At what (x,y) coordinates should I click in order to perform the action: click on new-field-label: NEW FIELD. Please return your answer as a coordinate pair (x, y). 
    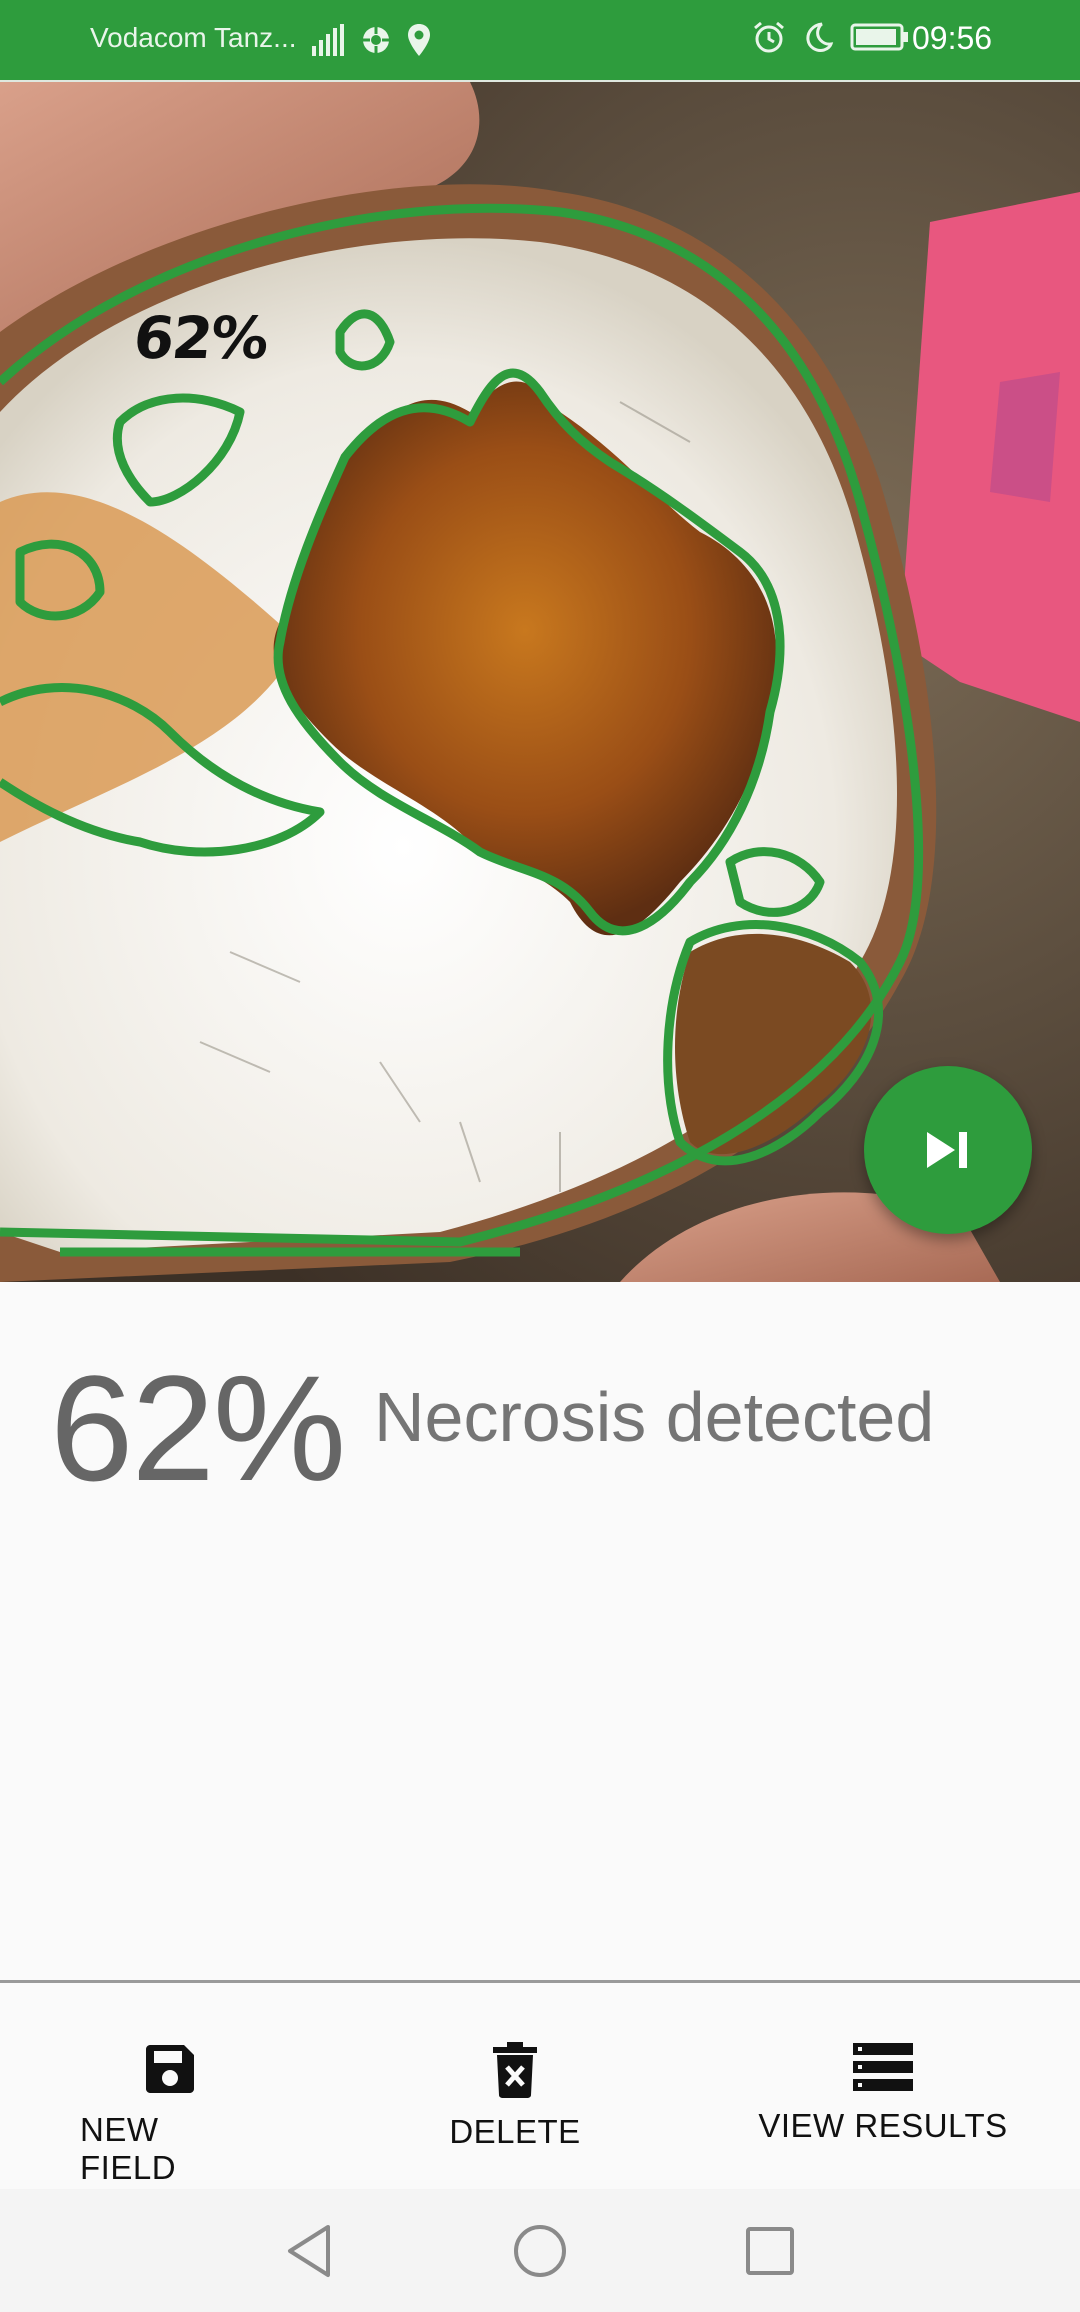
    Looking at the image, I should click on (128, 2148).